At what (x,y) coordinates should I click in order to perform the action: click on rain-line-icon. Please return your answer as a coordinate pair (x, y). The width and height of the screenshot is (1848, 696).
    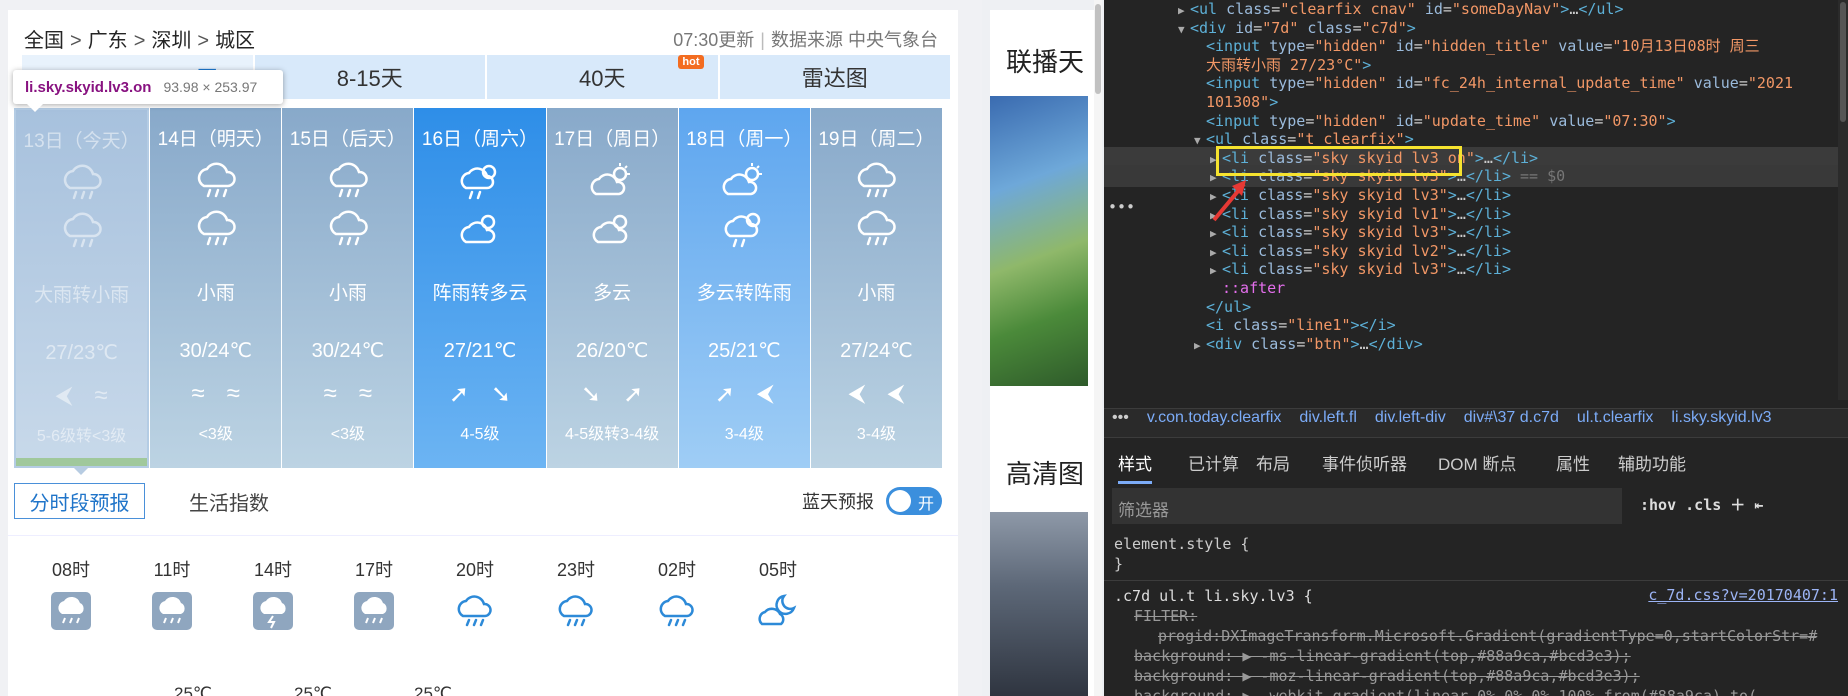
    Looking at the image, I should click on (475, 611).